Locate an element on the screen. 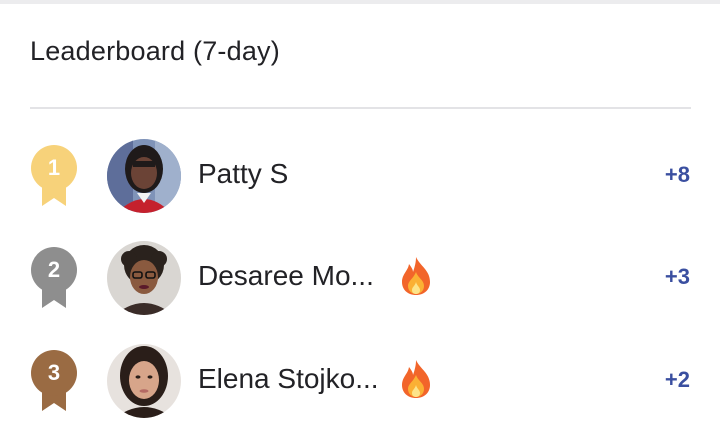 This screenshot has width=720, height=427. rank-medal-1: 1 is located at coordinates (54, 176).